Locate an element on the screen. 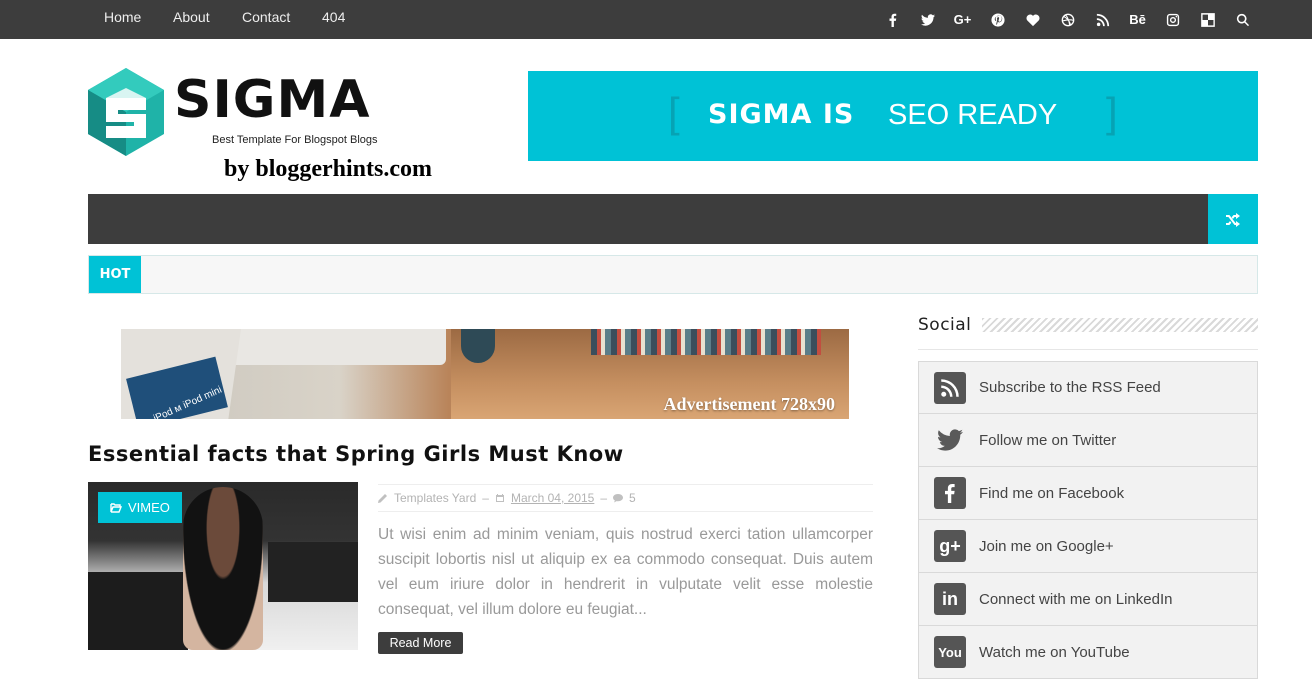  social-item-facebook: Find me on Facebook is located at coordinates (1088, 493).